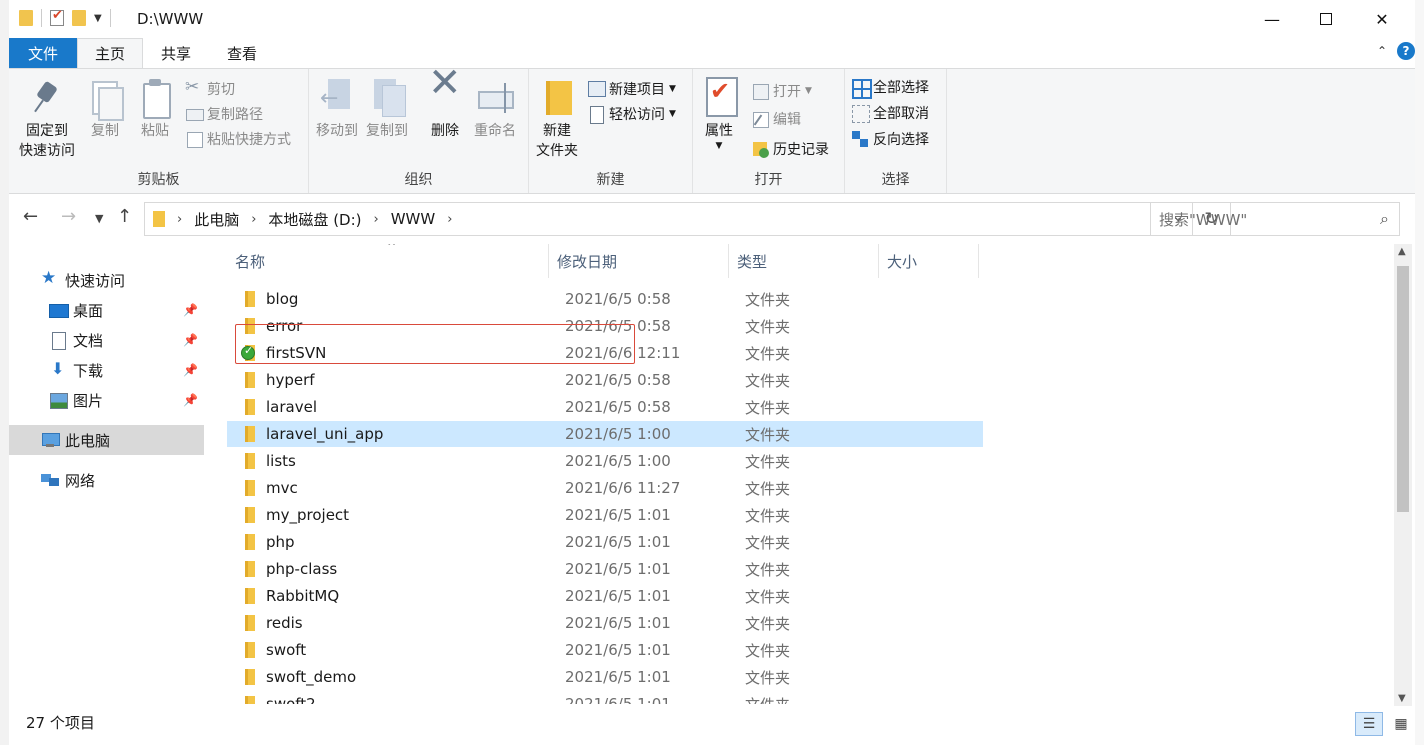 The image size is (1424, 745). I want to click on nav-downloads: 下载 📌, so click(106, 370).